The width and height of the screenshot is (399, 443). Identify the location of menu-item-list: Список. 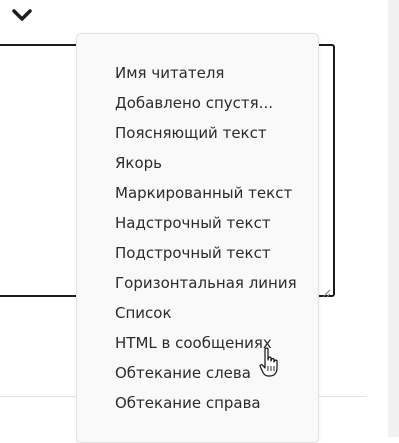
(206, 313).